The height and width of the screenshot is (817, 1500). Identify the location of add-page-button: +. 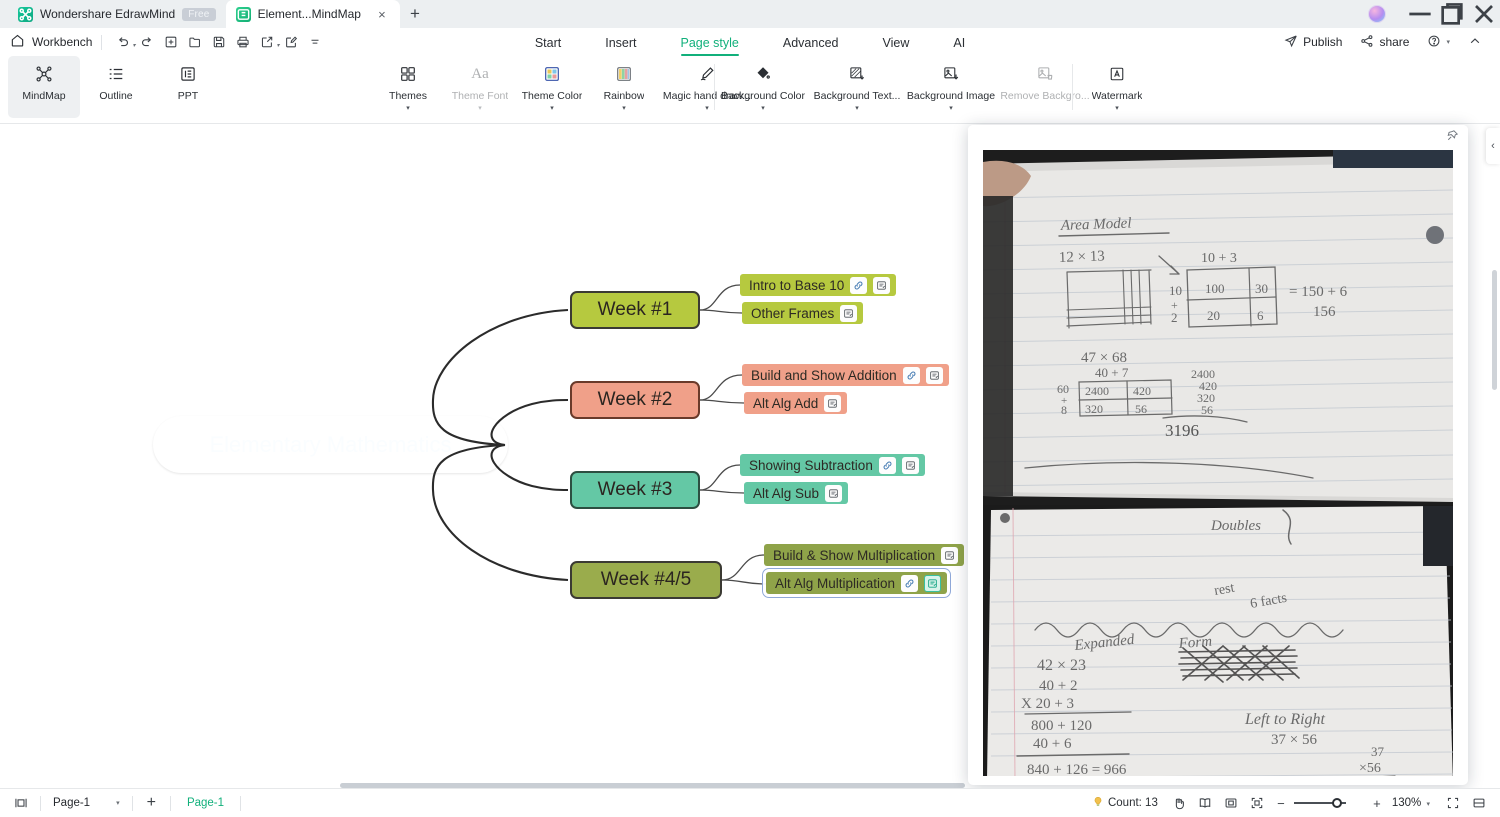
(151, 803).